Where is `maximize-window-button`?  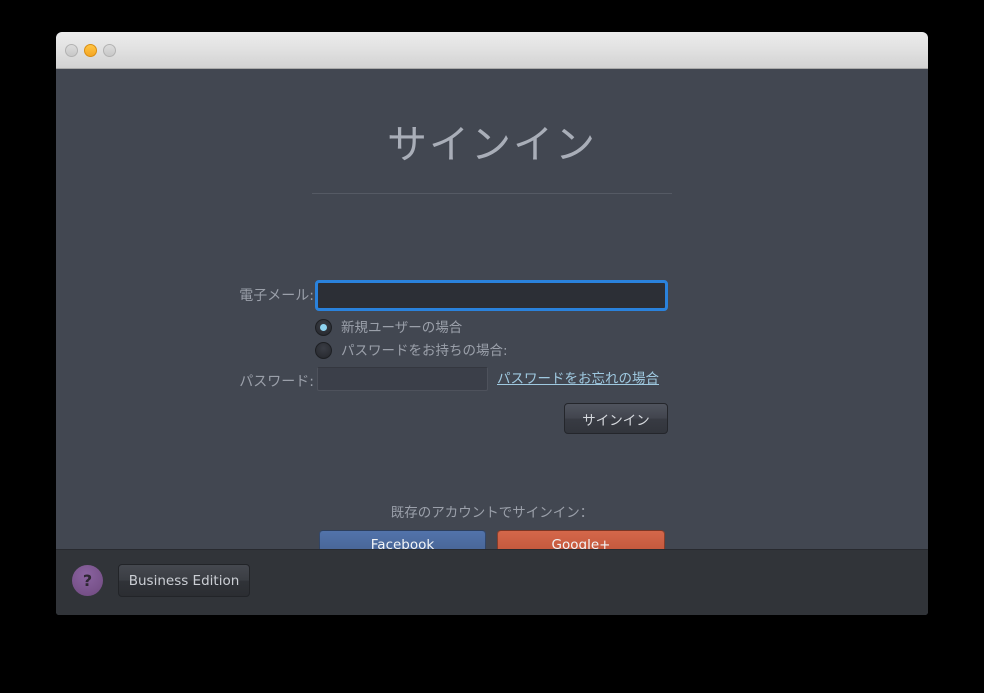
maximize-window-button is located at coordinates (109, 50).